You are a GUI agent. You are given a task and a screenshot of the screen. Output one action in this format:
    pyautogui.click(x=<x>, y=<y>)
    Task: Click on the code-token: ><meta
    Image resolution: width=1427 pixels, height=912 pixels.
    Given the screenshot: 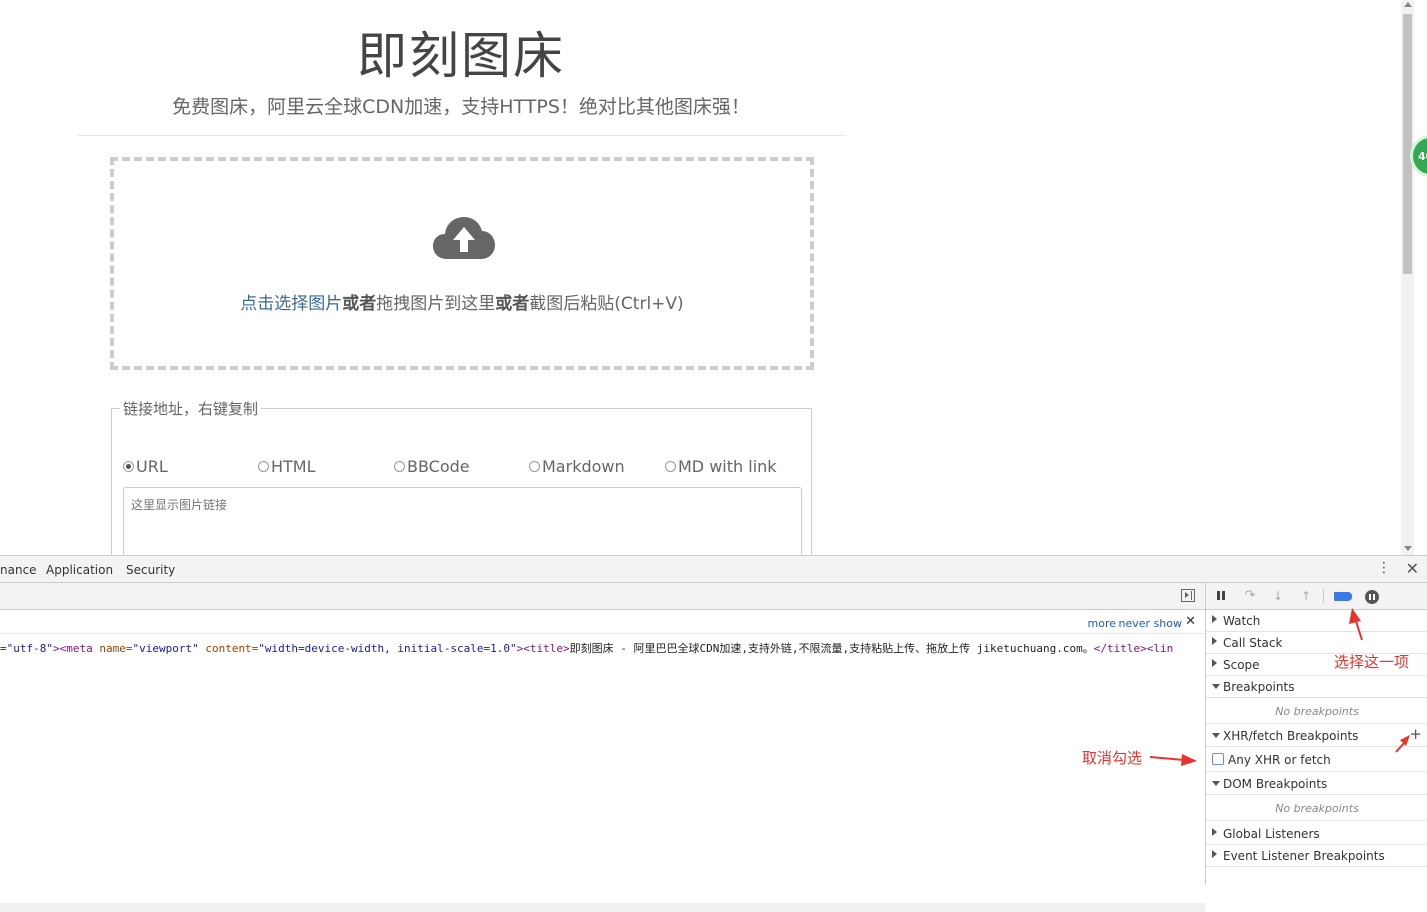 What is the action you would take?
    pyautogui.click(x=76, y=648)
    